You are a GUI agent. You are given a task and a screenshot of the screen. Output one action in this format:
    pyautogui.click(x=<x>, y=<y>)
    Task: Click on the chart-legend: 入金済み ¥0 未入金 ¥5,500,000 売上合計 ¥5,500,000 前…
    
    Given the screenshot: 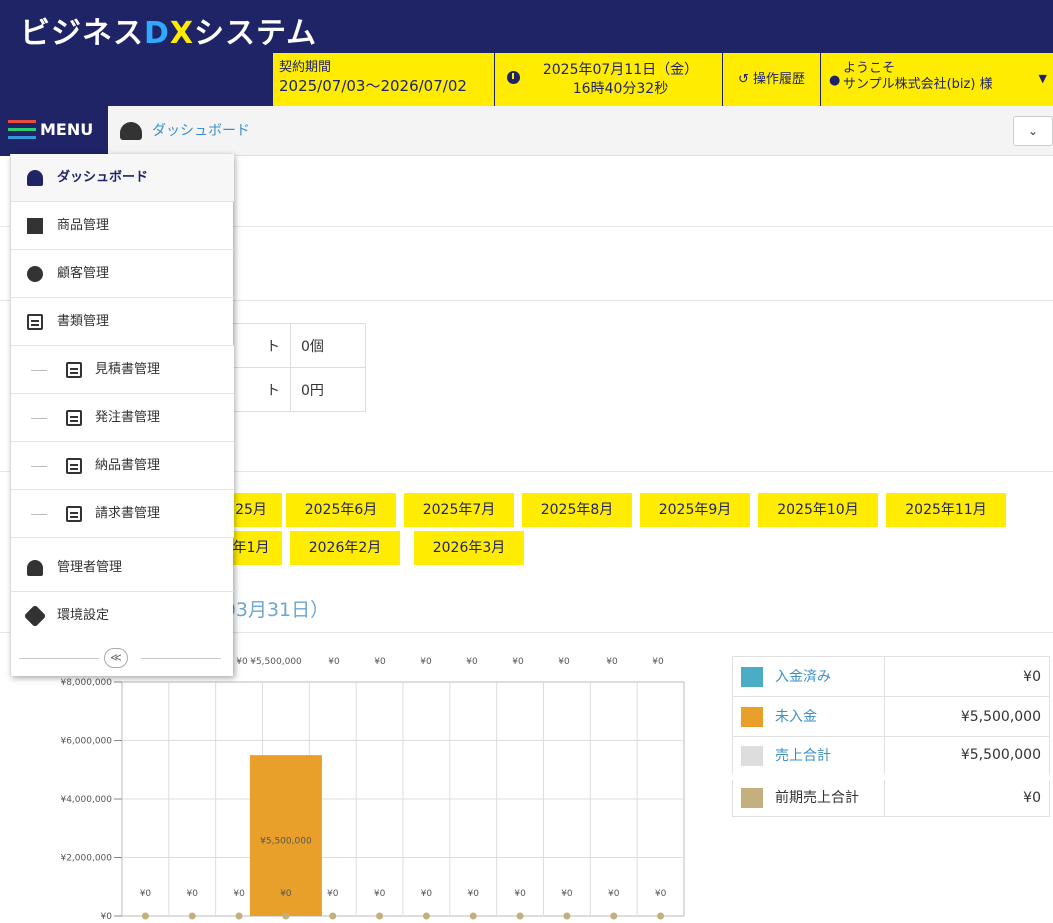 What is the action you would take?
    pyautogui.click(x=891, y=736)
    